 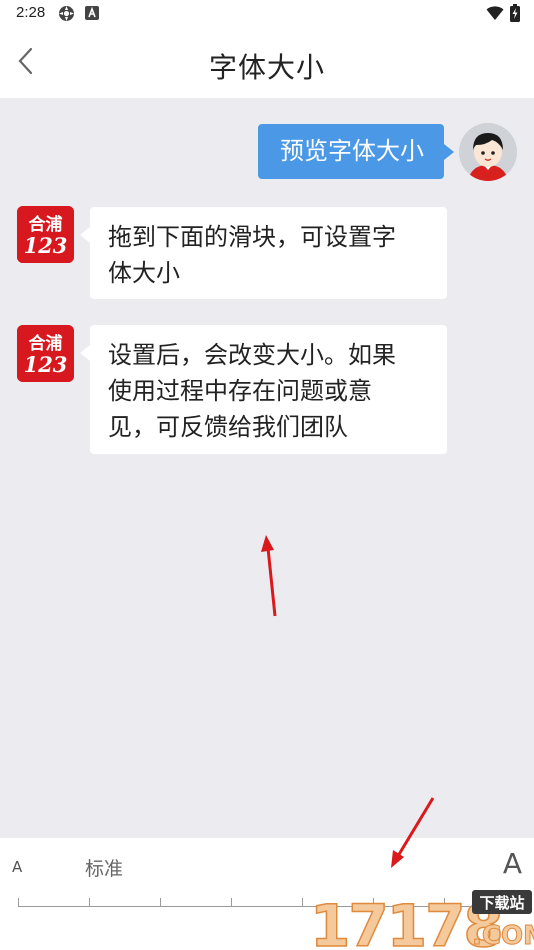 I want to click on small-font-label: A, so click(x=17, y=867).